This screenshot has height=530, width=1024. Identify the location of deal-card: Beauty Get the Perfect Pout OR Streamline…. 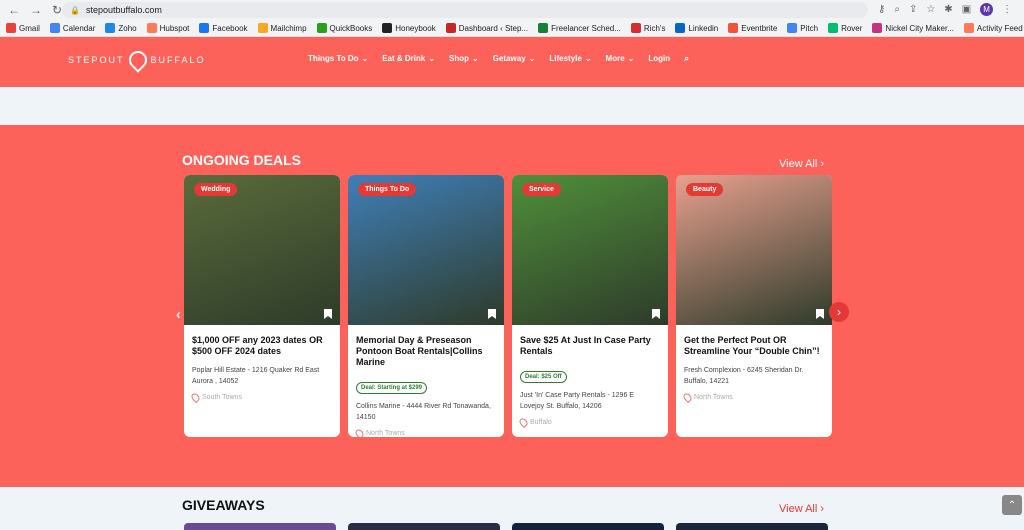
(754, 306).